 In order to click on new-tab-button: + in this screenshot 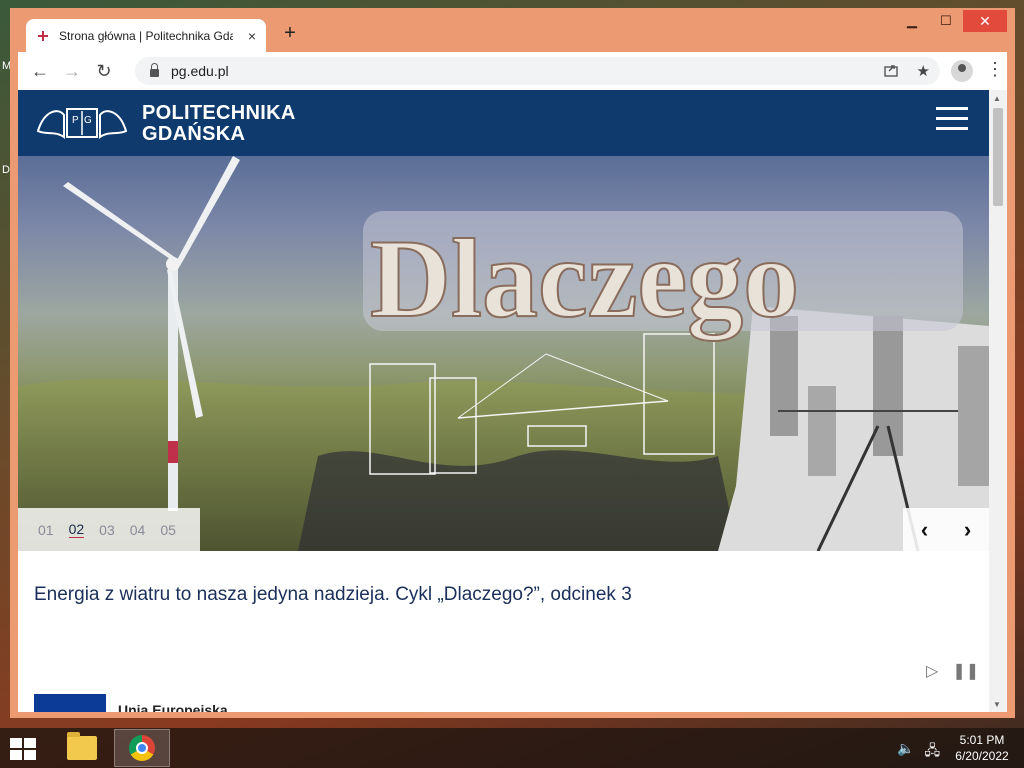, I will do `click(290, 33)`.